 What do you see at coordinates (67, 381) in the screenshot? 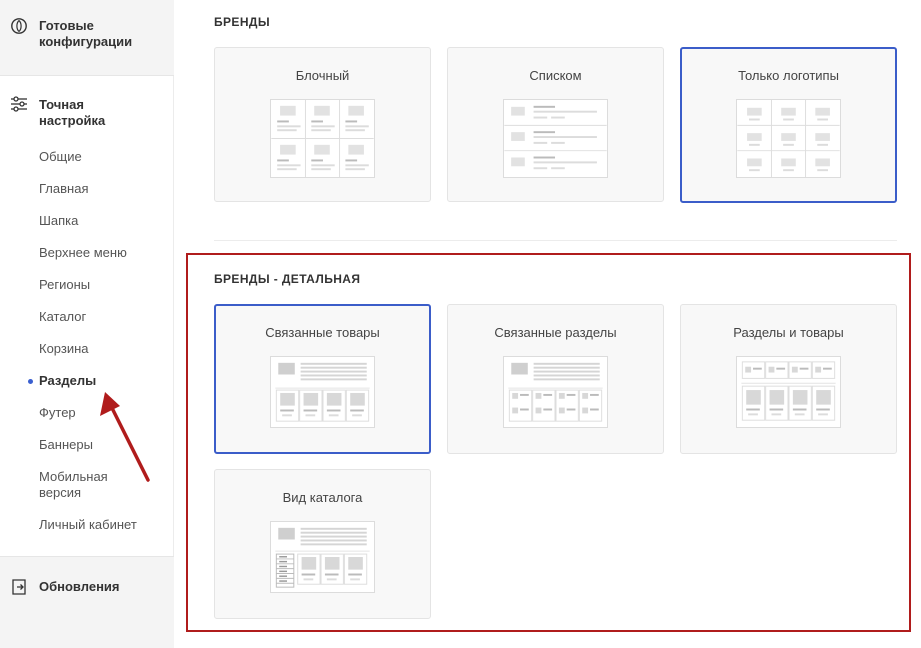
I see `sidebar-item-sections: Разделы` at bounding box center [67, 381].